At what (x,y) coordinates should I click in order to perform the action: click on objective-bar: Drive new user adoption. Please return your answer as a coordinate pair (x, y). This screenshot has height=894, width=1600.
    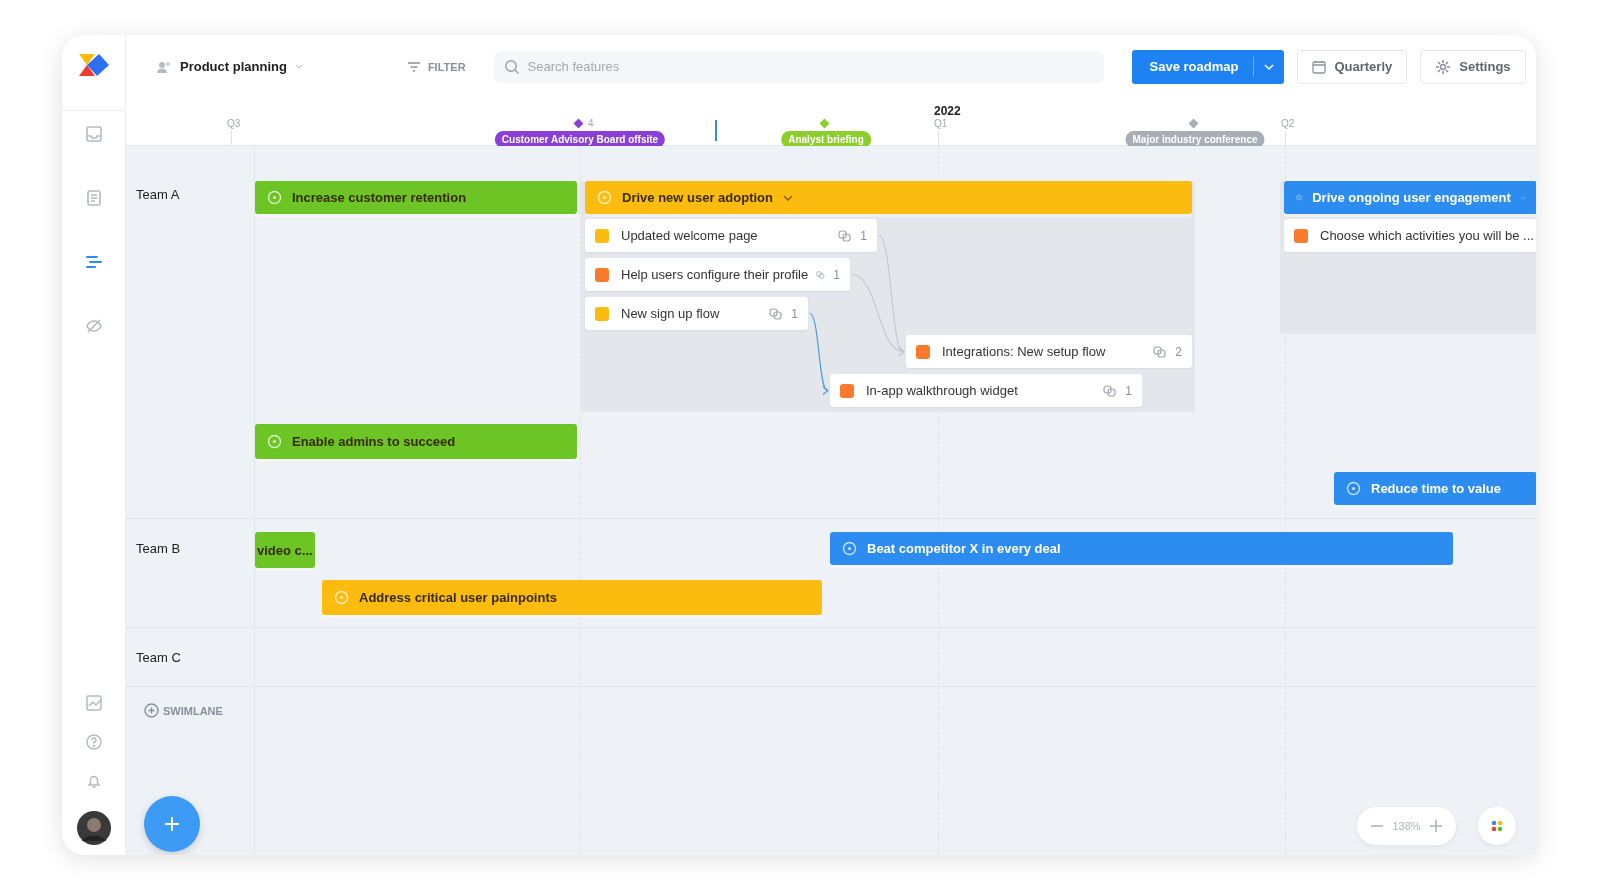
    Looking at the image, I should click on (888, 197).